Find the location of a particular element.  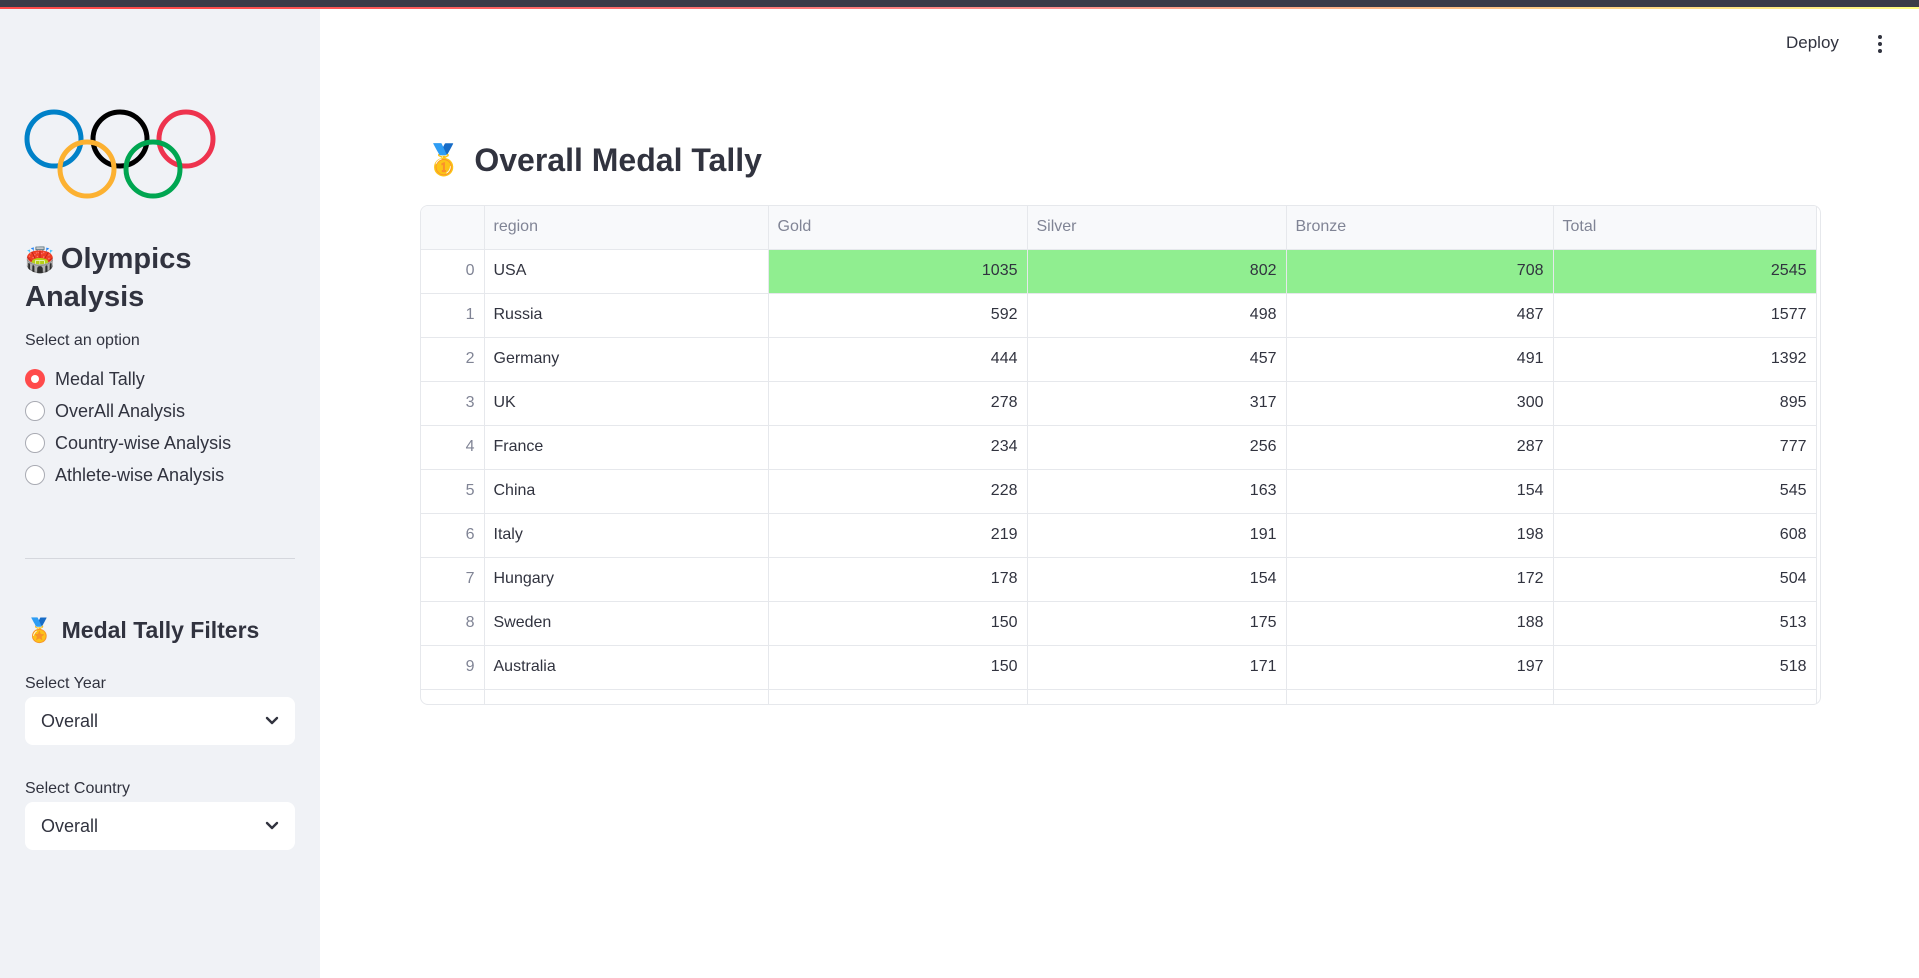

medal-icon: 🏅 is located at coordinates (39, 630).